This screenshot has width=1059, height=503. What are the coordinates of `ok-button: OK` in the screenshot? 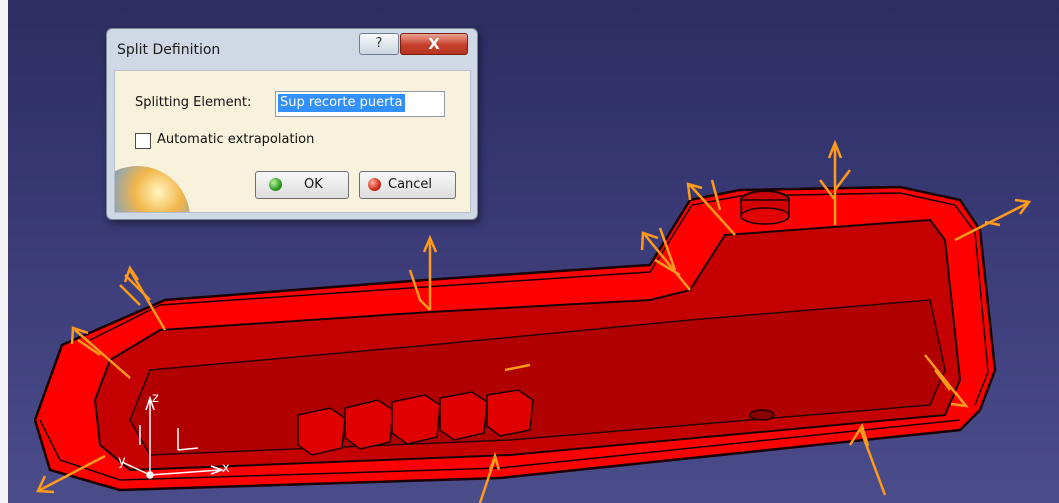 It's located at (302, 185).